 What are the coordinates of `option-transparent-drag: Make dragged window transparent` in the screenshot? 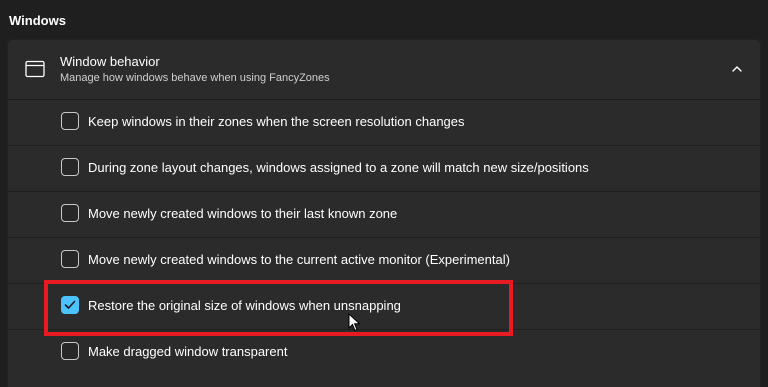 It's located at (384, 353).